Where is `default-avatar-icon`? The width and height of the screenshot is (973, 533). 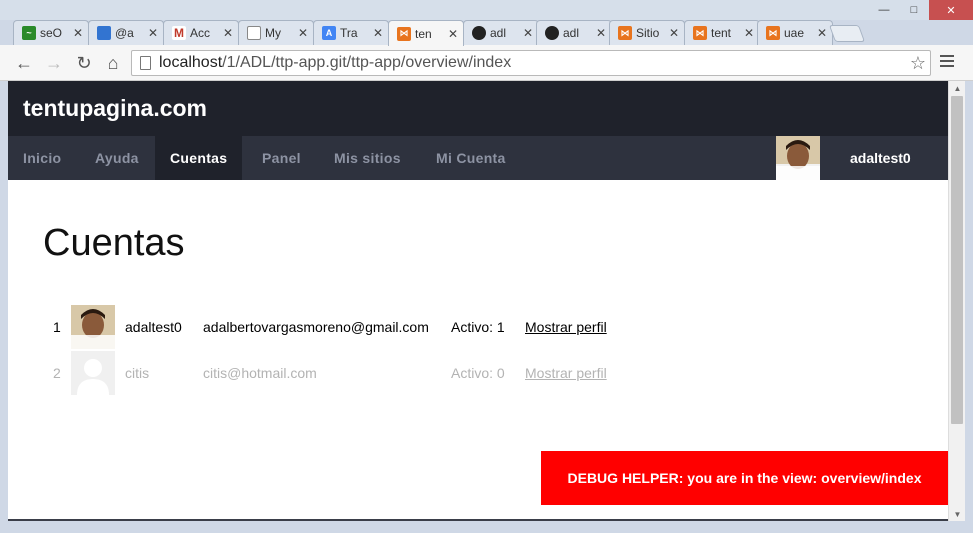
default-avatar-icon is located at coordinates (93, 373).